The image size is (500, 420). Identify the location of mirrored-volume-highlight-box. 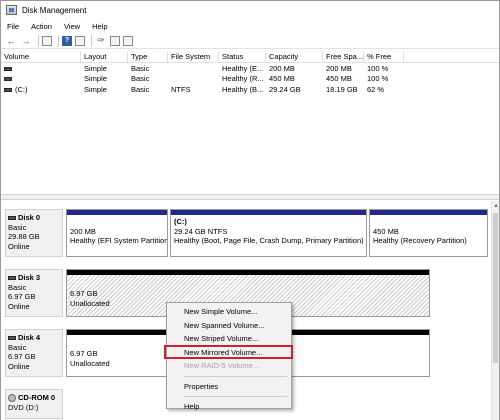
(228, 352).